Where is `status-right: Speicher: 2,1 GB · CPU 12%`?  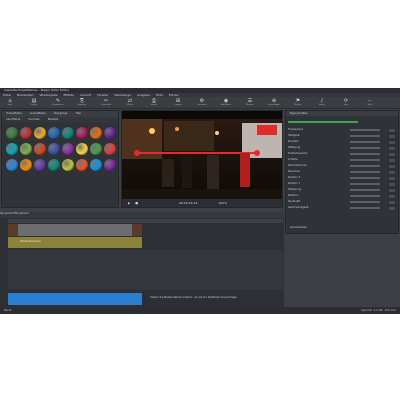
status-right: Speicher: 2,1 GB · CPU 12% is located at coordinates (378, 310).